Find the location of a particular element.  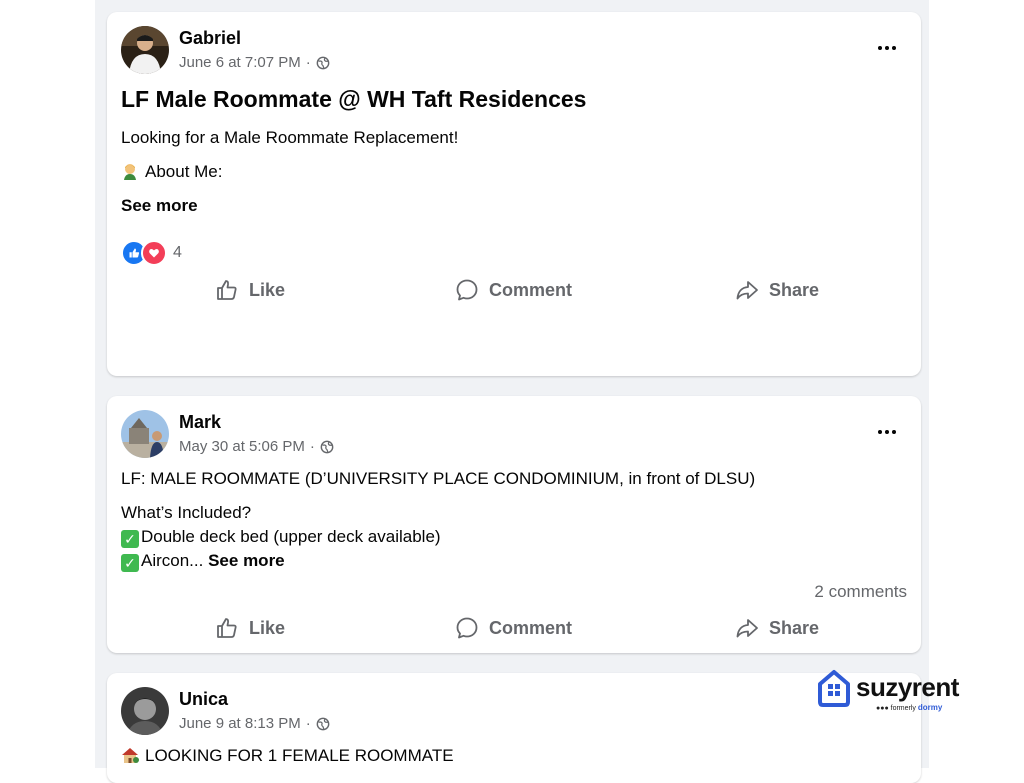

post-timestamp: June 6 at 7:07 PM · is located at coordinates (254, 62).